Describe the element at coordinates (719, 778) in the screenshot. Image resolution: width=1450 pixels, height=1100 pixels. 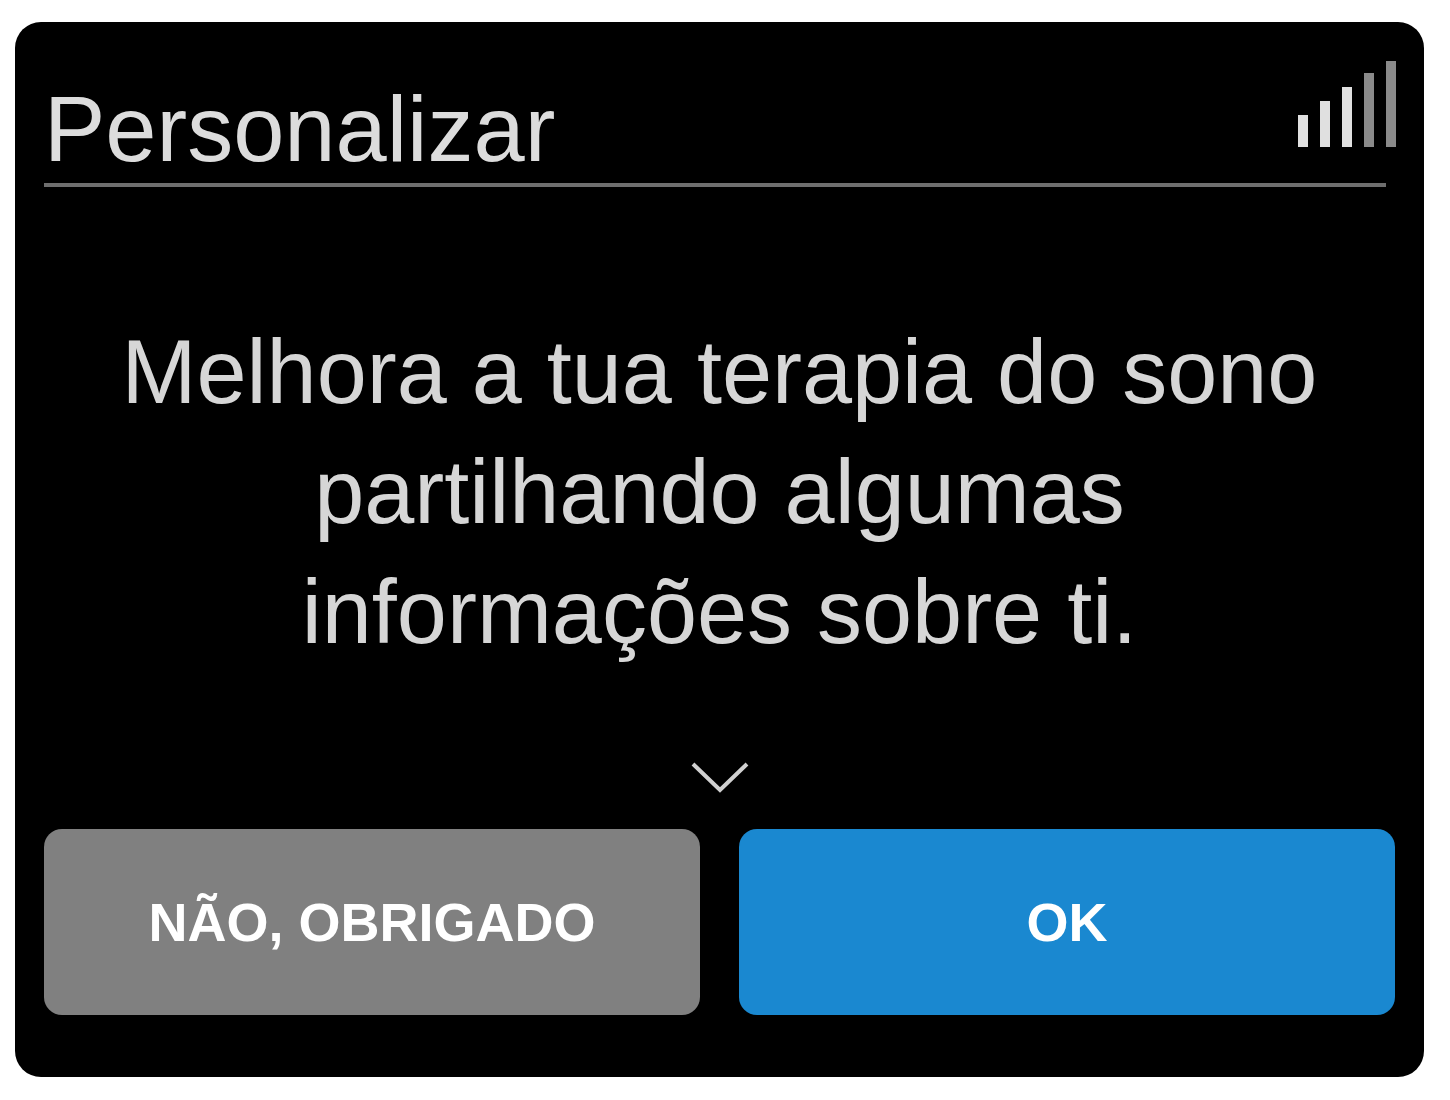
I see `chevron-down-icon` at that location.